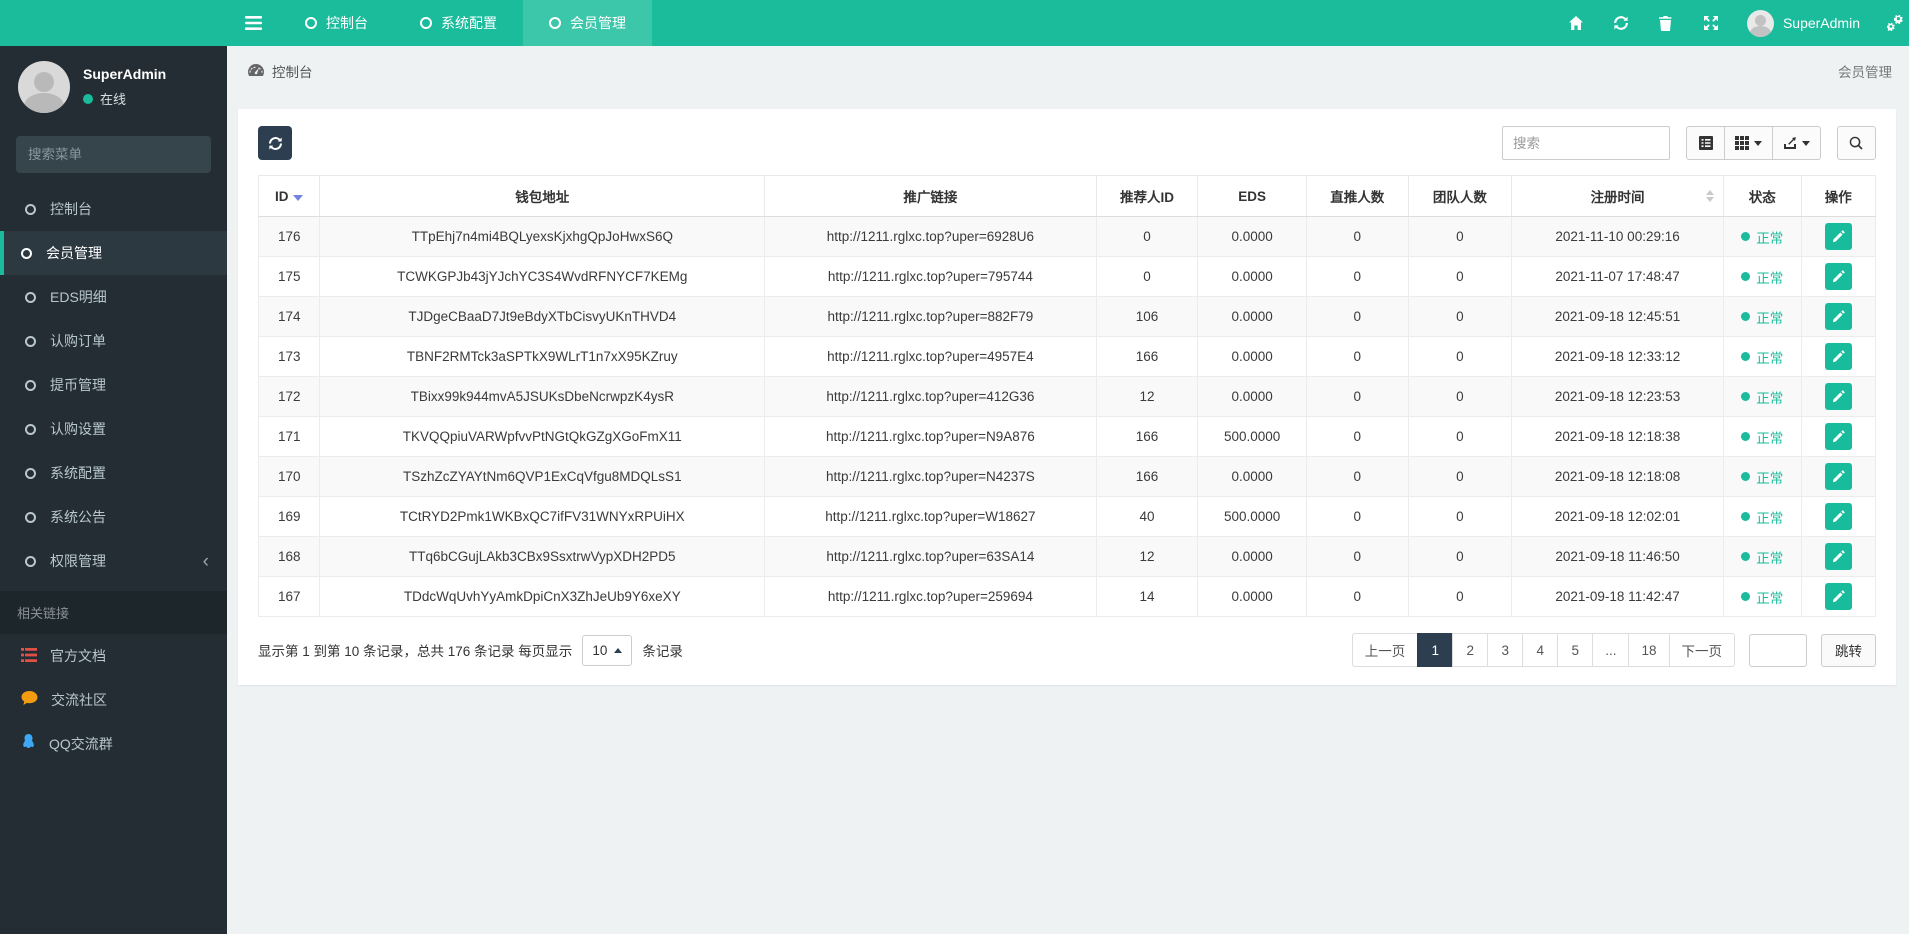 Image resolution: width=1909 pixels, height=934 pixels. What do you see at coordinates (275, 143) in the screenshot?
I see `refresh-button` at bounding box center [275, 143].